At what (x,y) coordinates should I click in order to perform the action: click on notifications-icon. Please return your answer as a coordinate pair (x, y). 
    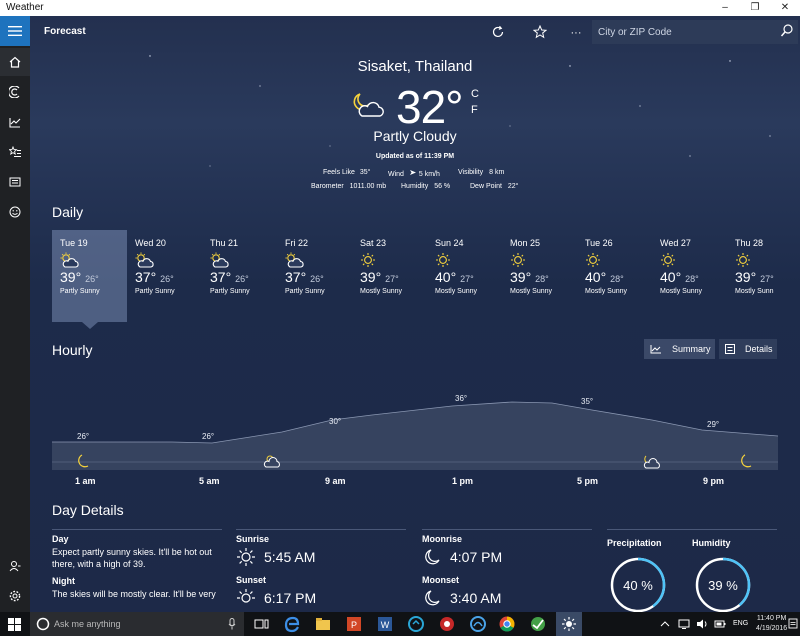
    Looking at the image, I should click on (793, 624).